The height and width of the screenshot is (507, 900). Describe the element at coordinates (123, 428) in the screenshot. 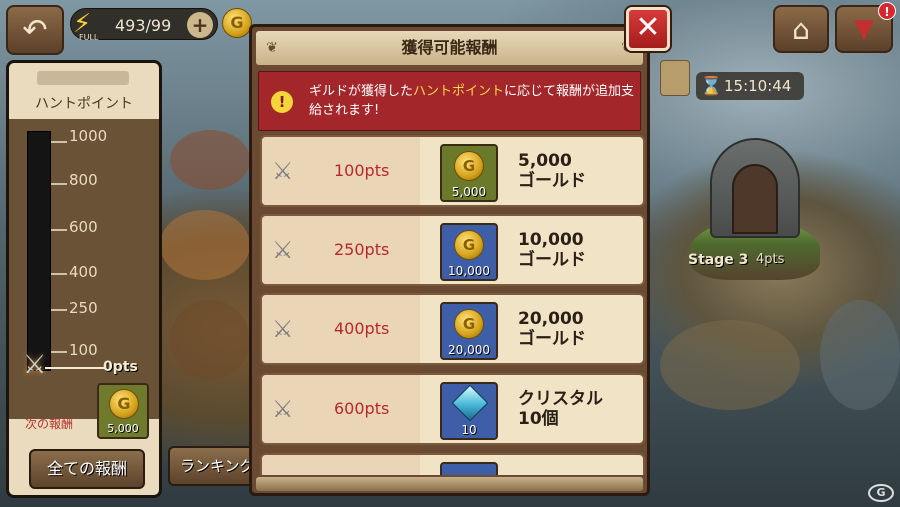

I see `next-reward-amount: 5,000` at that location.